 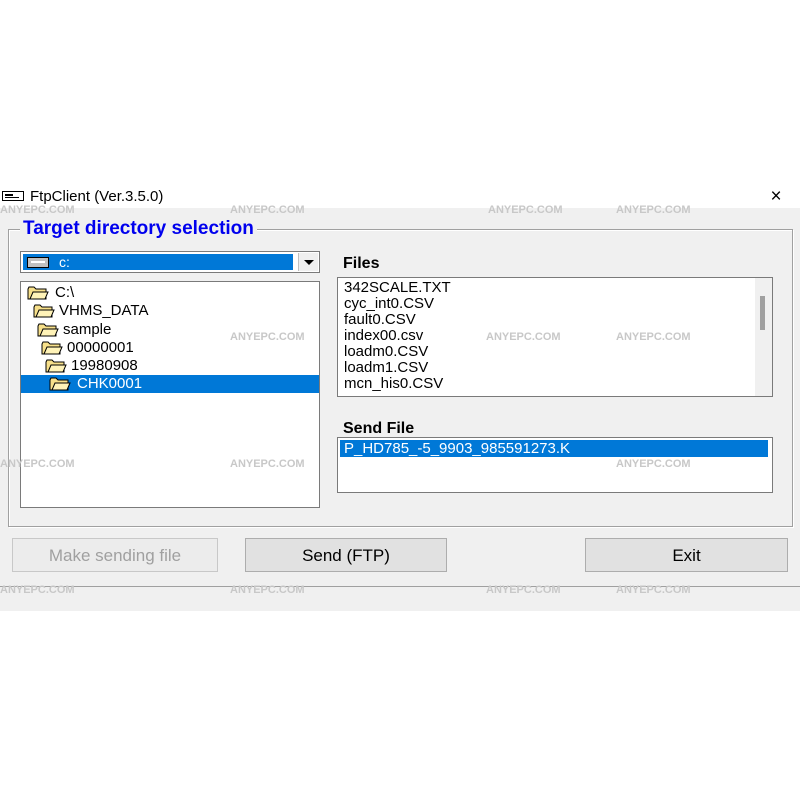 I want to click on chevron-down-icon, so click(x=309, y=262).